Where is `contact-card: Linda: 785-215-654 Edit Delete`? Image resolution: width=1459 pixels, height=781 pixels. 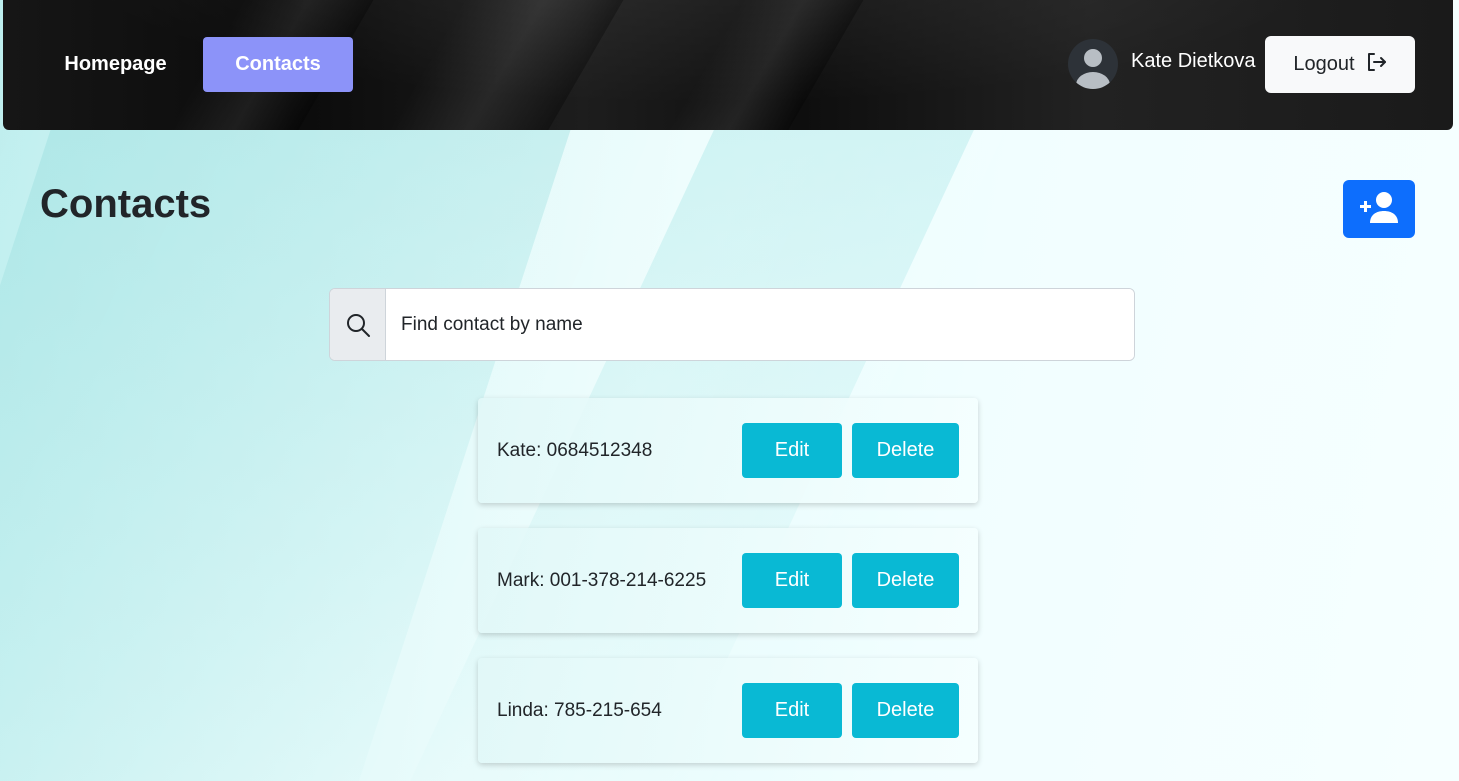 contact-card: Linda: 785-215-654 Edit Delete is located at coordinates (728, 710).